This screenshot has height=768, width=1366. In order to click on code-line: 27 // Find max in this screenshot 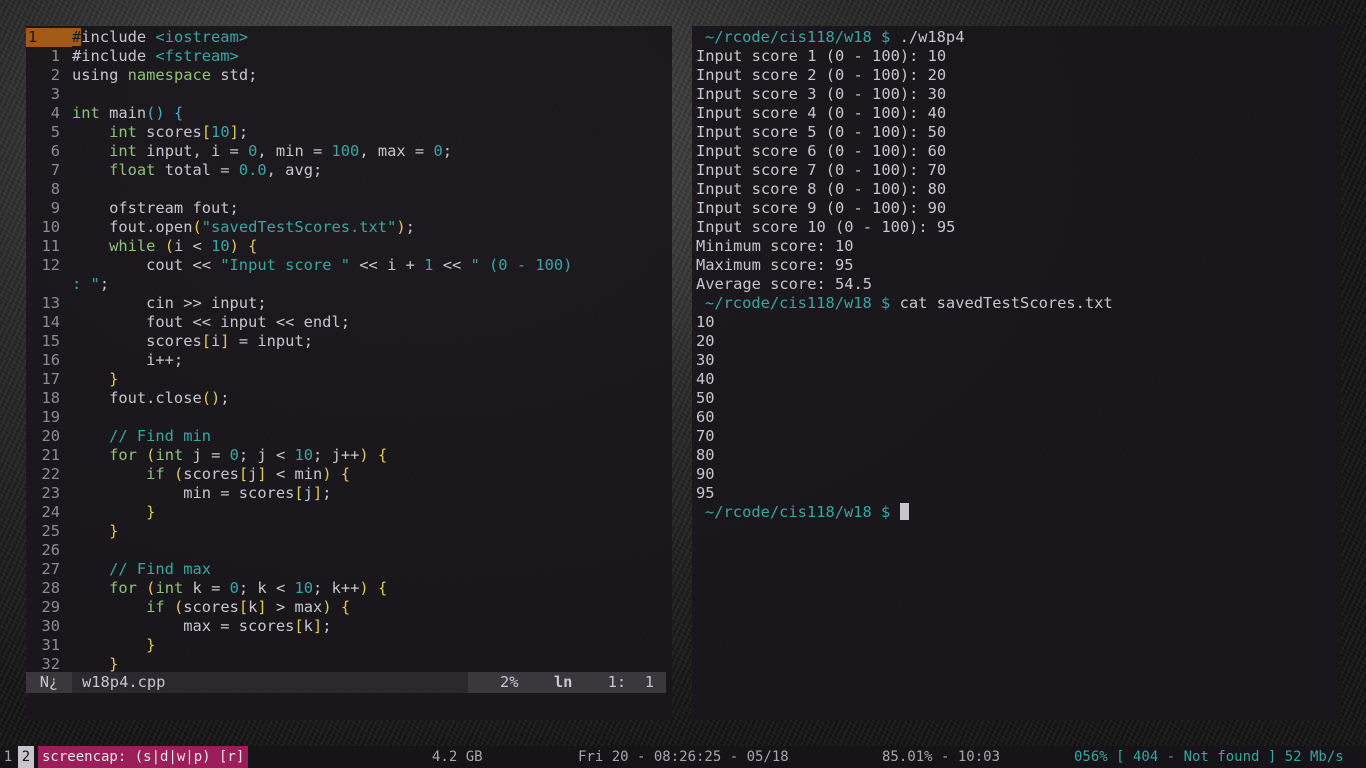, I will do `click(349, 569)`.